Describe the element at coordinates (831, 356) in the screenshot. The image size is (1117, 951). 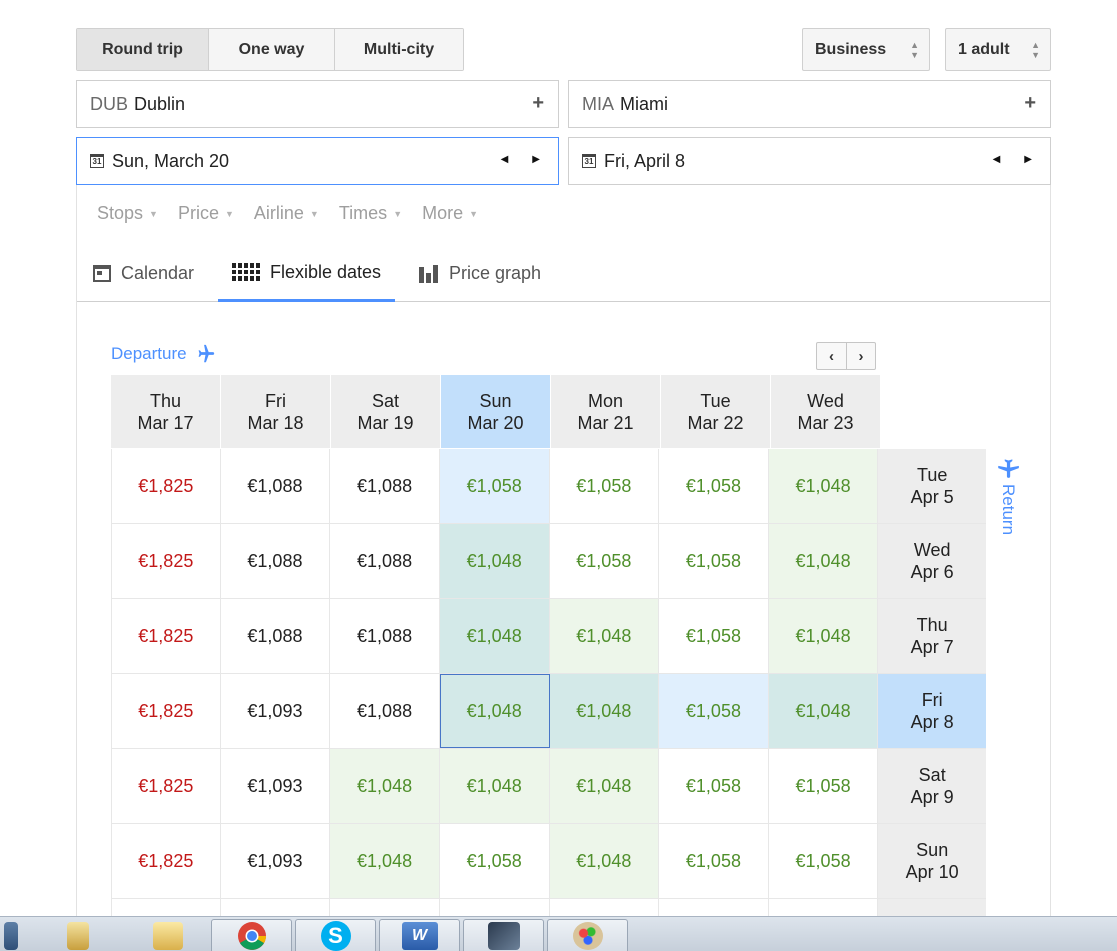
I see `prev-week-button: ‹` at that location.